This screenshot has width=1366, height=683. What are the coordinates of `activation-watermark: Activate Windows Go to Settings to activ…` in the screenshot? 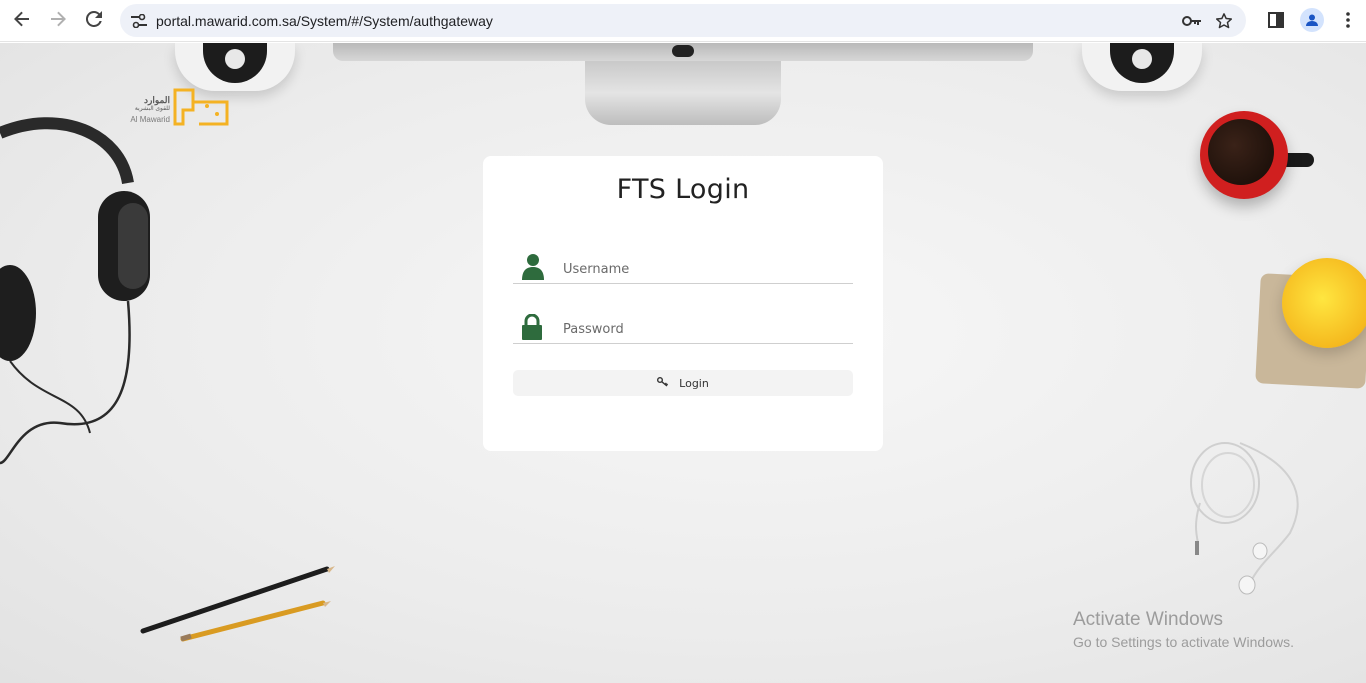 It's located at (1183, 629).